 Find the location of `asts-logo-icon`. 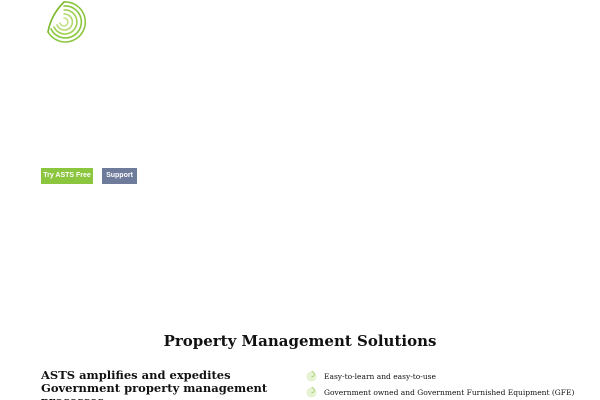

asts-logo-icon is located at coordinates (64, 22).